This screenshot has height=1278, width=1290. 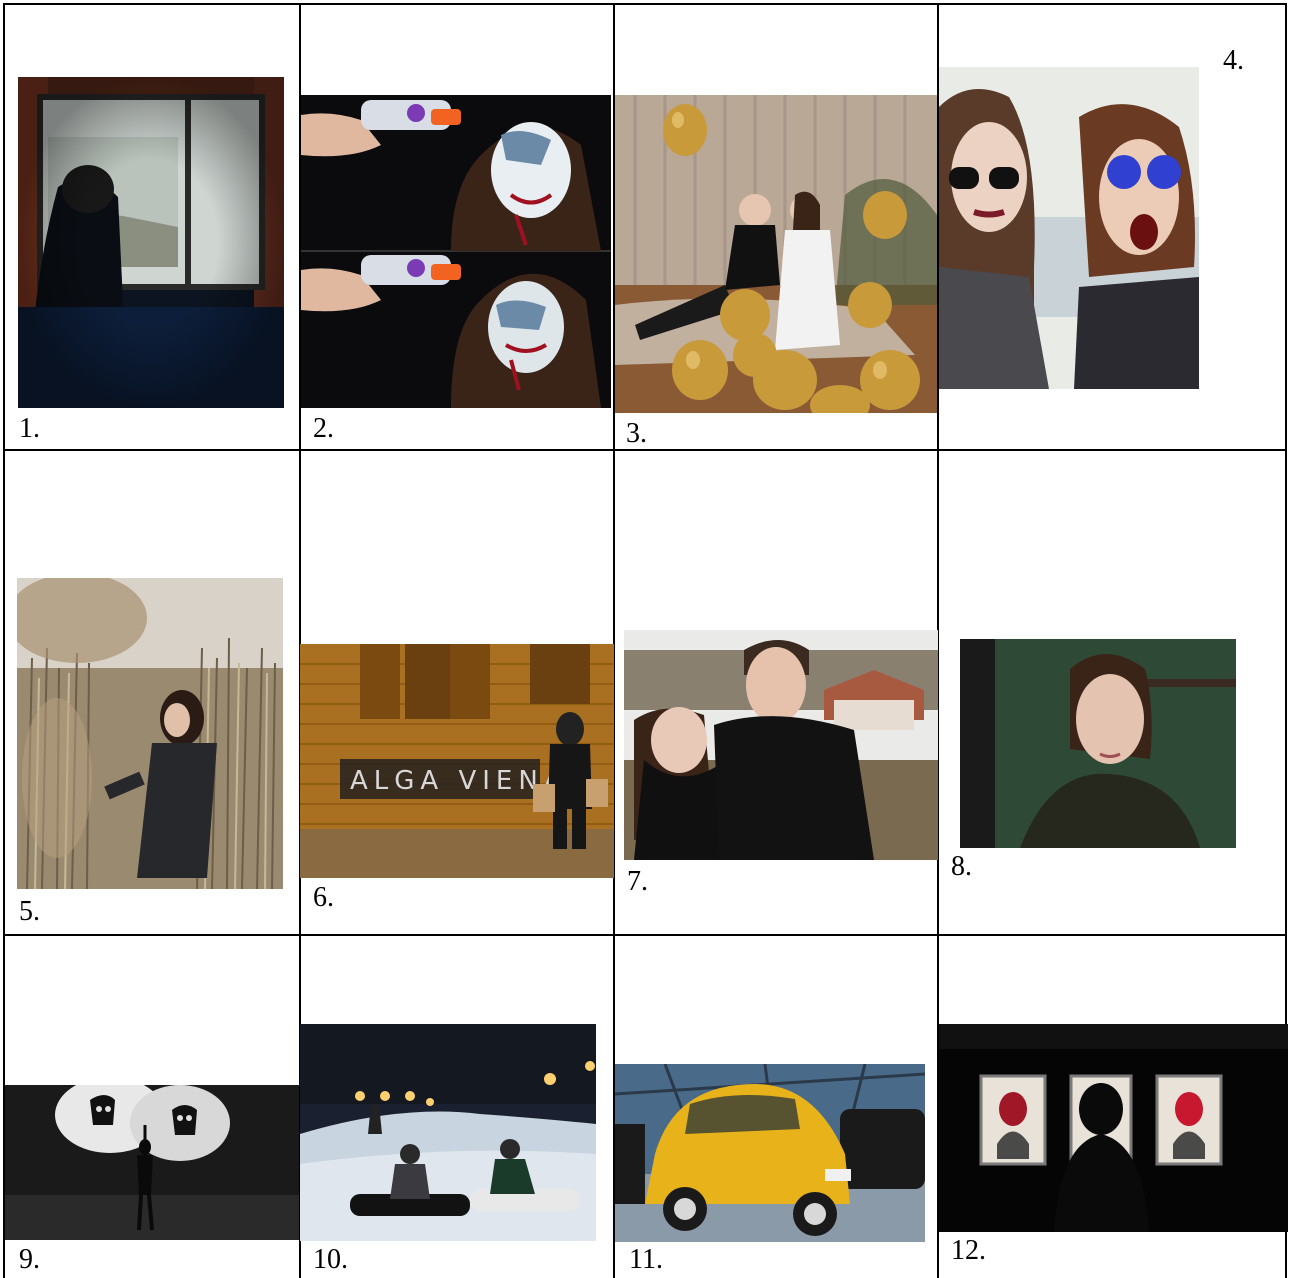 I want to click on photo-label-7: 7., so click(x=637, y=881).